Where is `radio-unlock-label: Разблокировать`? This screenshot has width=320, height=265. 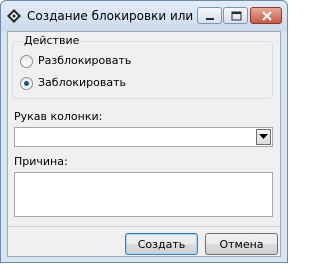 radio-unlock-label: Разблокировать is located at coordinates (84, 60).